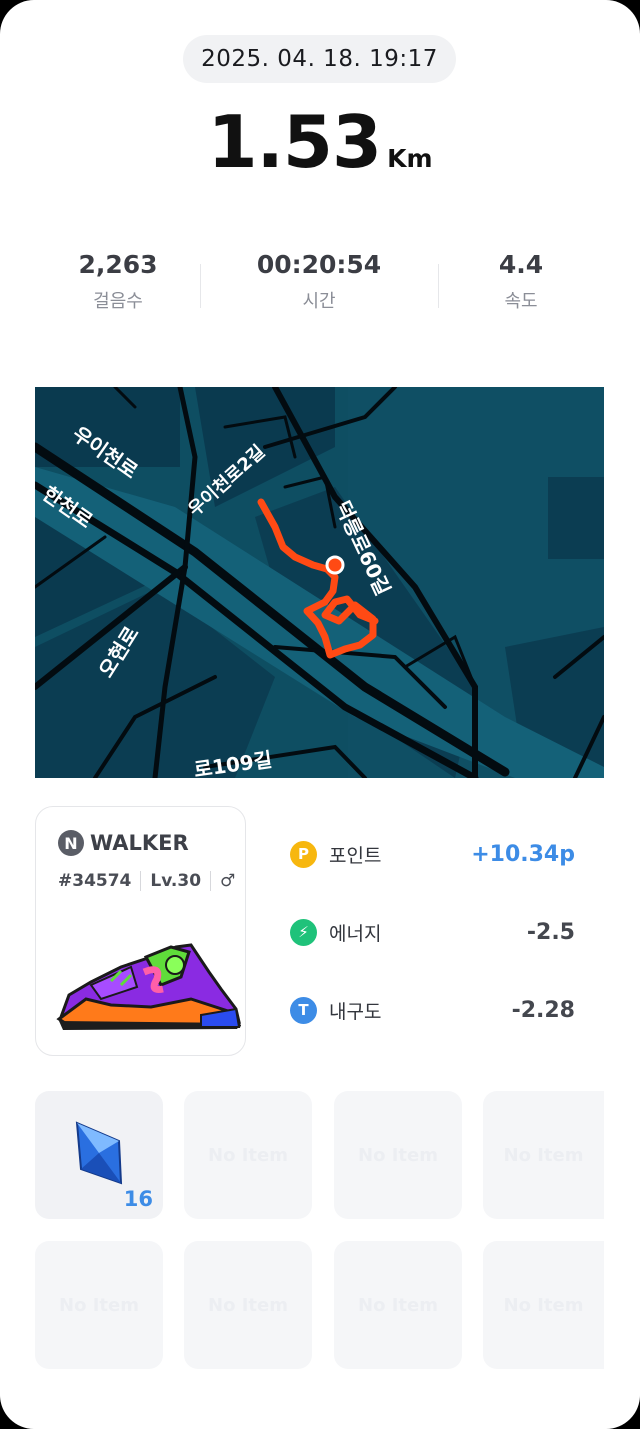  Describe the element at coordinates (550, 932) in the screenshot. I see `reward-value: -2.5` at that location.